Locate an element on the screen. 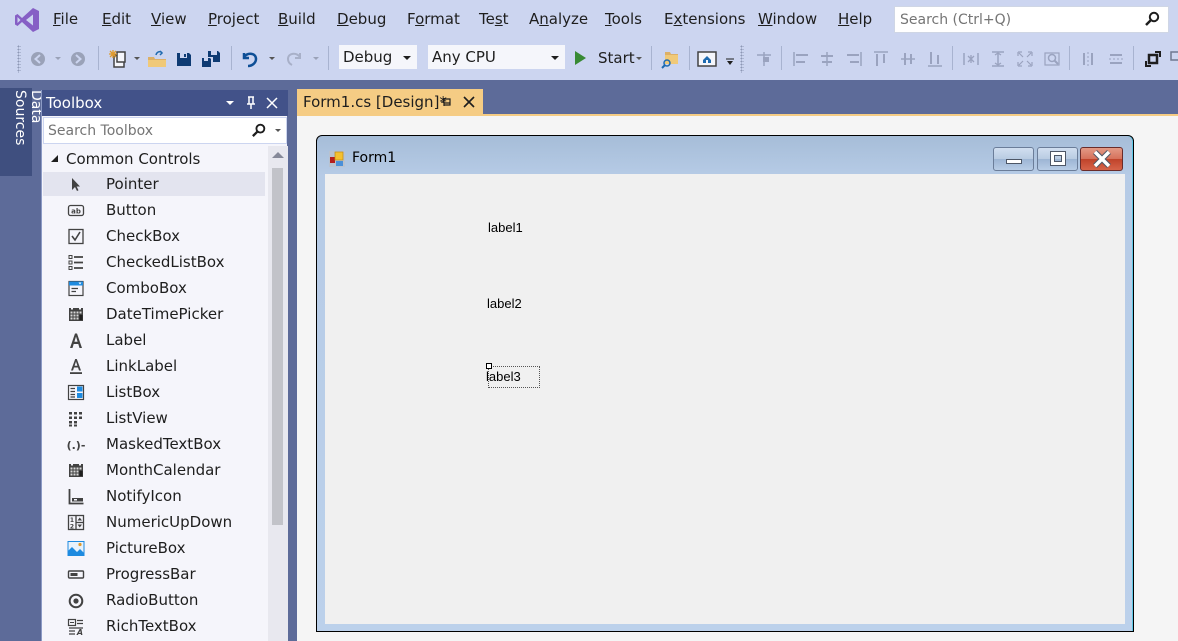  resize-handle is located at coordinates (489, 366).